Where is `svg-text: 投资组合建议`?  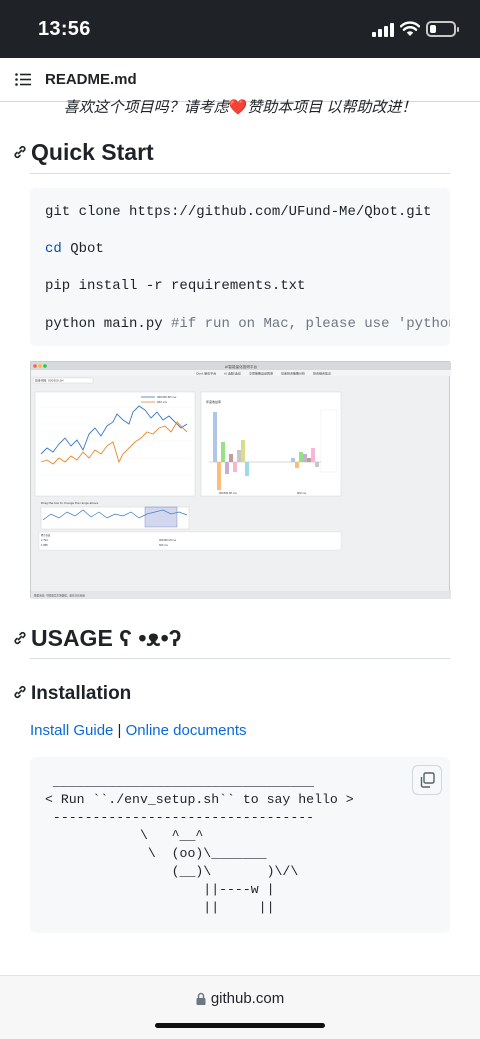
svg-text: 投资组合建议 is located at coordinates (322, 373).